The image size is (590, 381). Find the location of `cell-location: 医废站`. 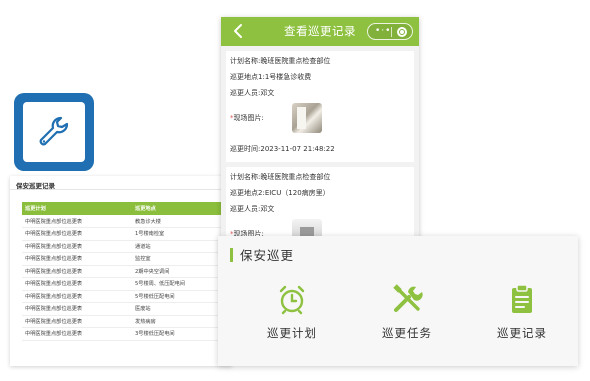

cell-location: 医废站 is located at coordinates (179, 309).